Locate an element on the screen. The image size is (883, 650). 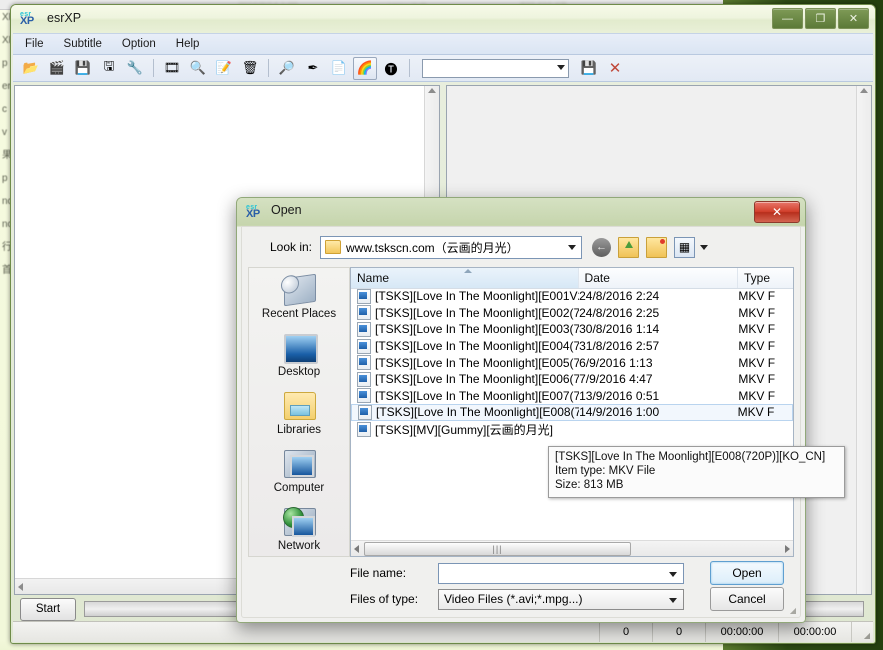
status-count-2: 0 is located at coordinates (679, 632).